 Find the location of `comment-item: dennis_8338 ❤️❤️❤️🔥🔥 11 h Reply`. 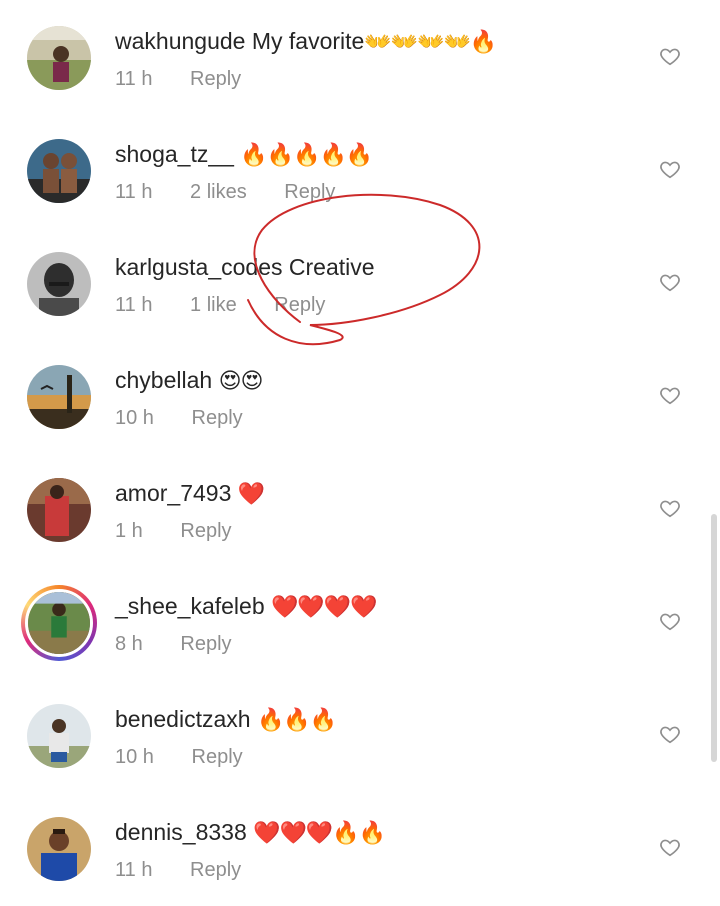

comment-item: dennis_8338 ❤️❤️❤️🔥🔥 11 h Reply is located at coordinates (360, 847).